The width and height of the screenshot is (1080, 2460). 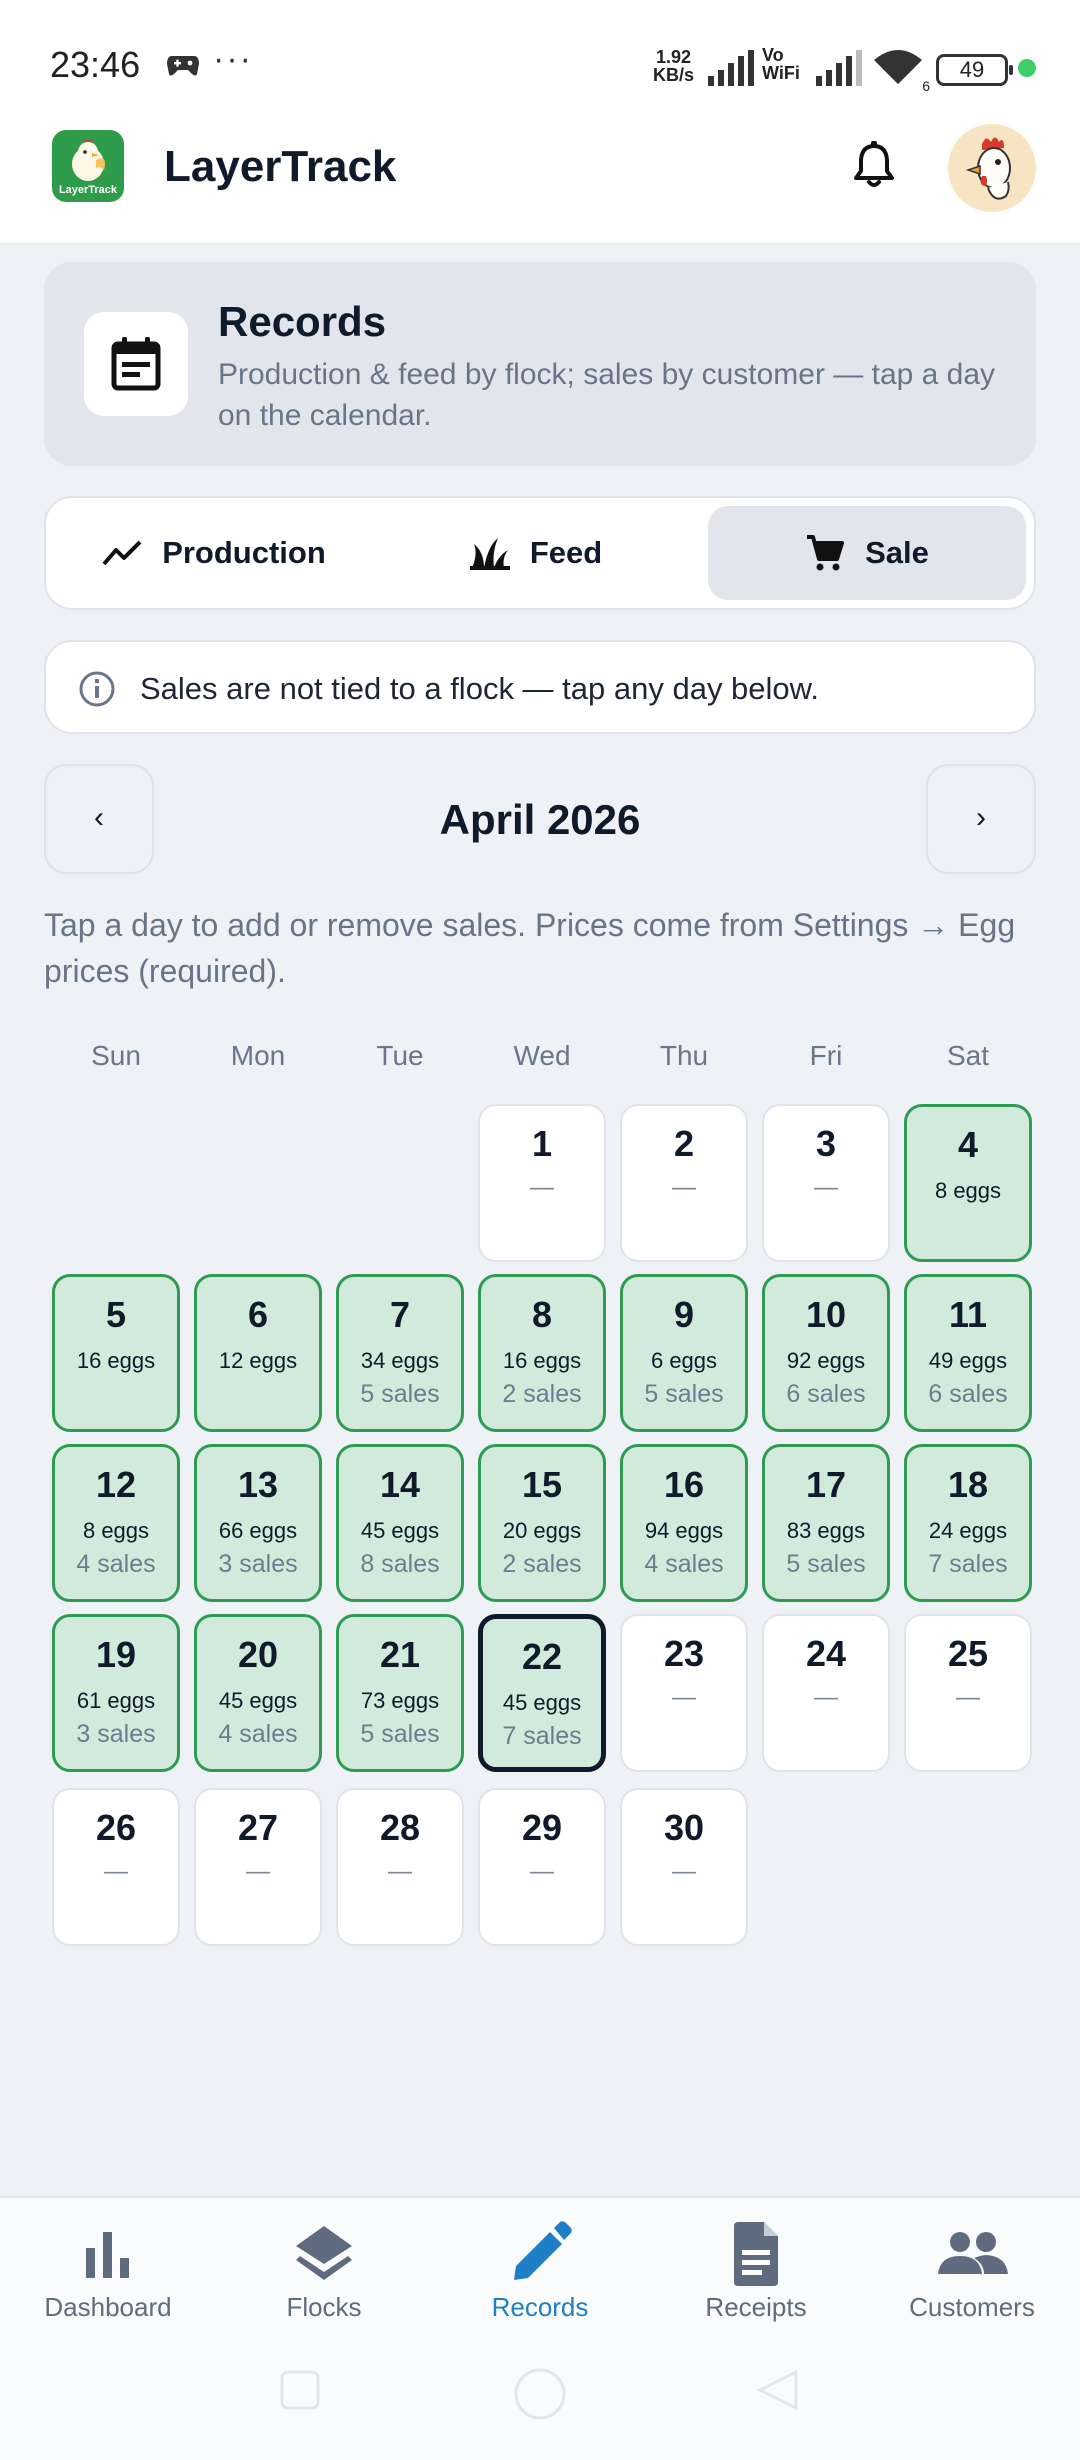 What do you see at coordinates (542, 1183) in the screenshot?
I see `calendar-day-1: 1—` at bounding box center [542, 1183].